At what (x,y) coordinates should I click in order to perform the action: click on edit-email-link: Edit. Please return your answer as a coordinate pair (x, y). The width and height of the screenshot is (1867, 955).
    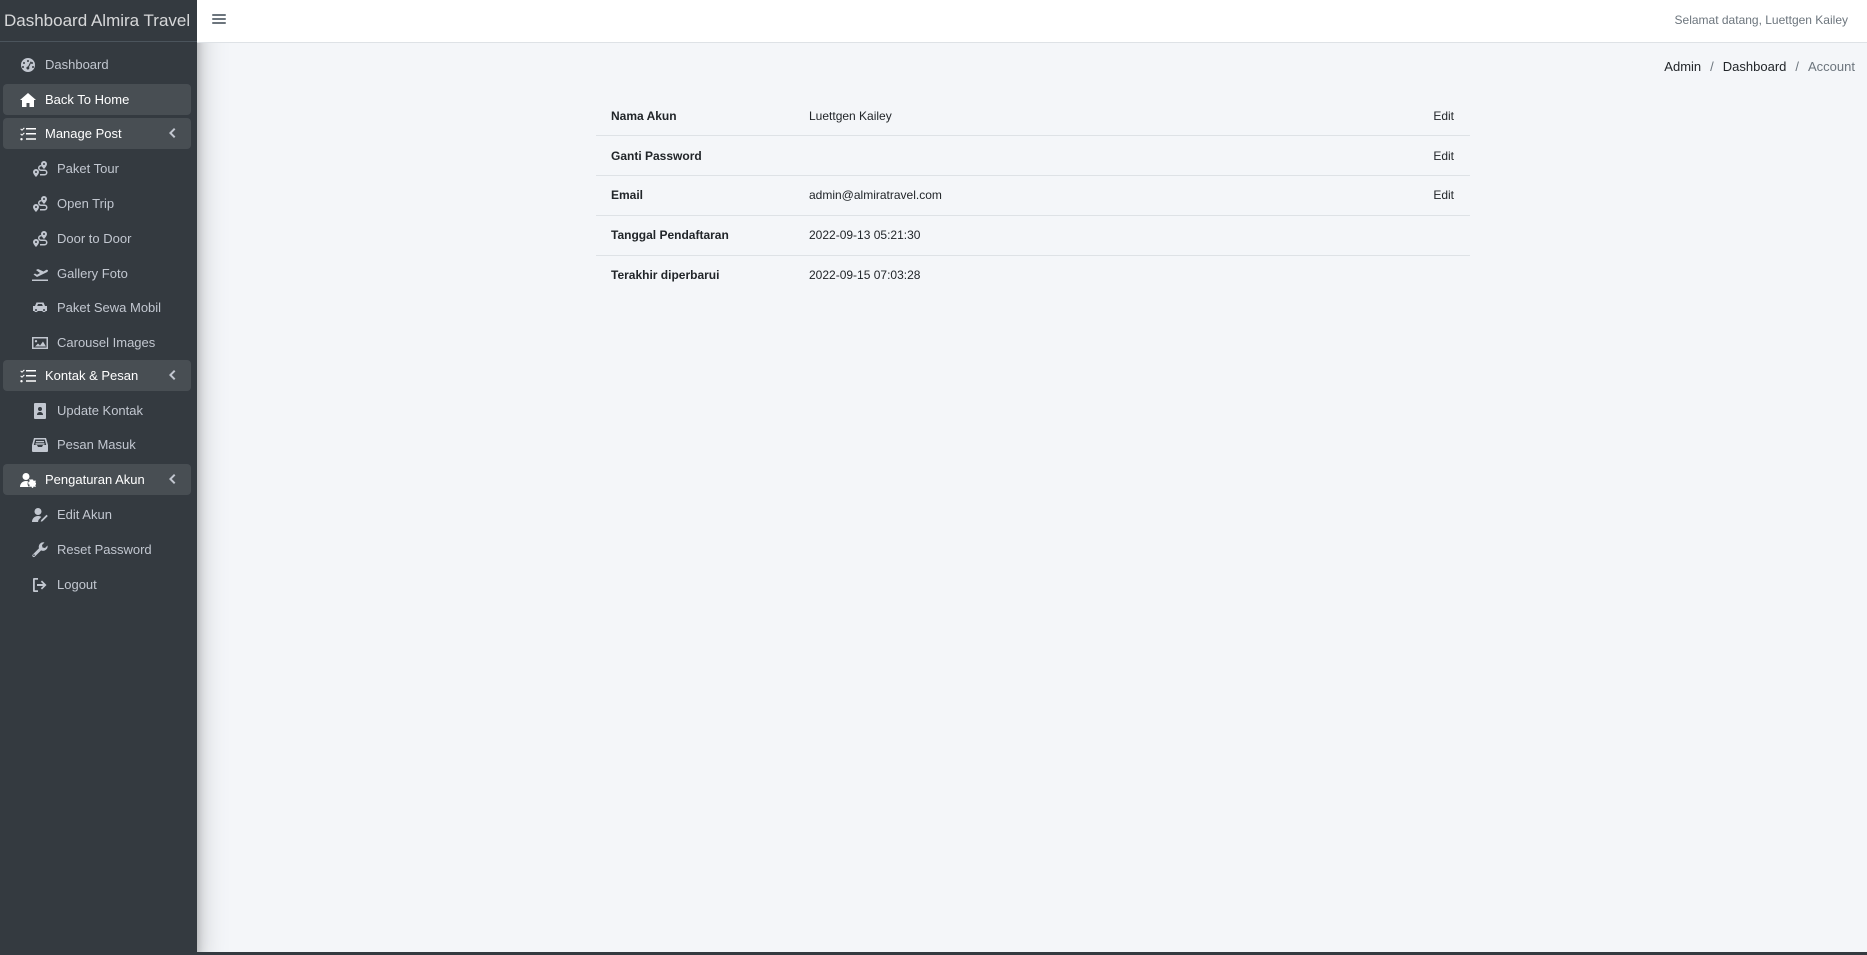
    Looking at the image, I should click on (1443, 195).